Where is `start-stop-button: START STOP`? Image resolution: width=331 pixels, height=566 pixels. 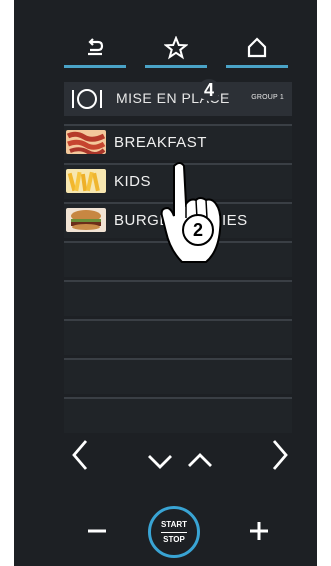 start-stop-button: START STOP is located at coordinates (174, 532).